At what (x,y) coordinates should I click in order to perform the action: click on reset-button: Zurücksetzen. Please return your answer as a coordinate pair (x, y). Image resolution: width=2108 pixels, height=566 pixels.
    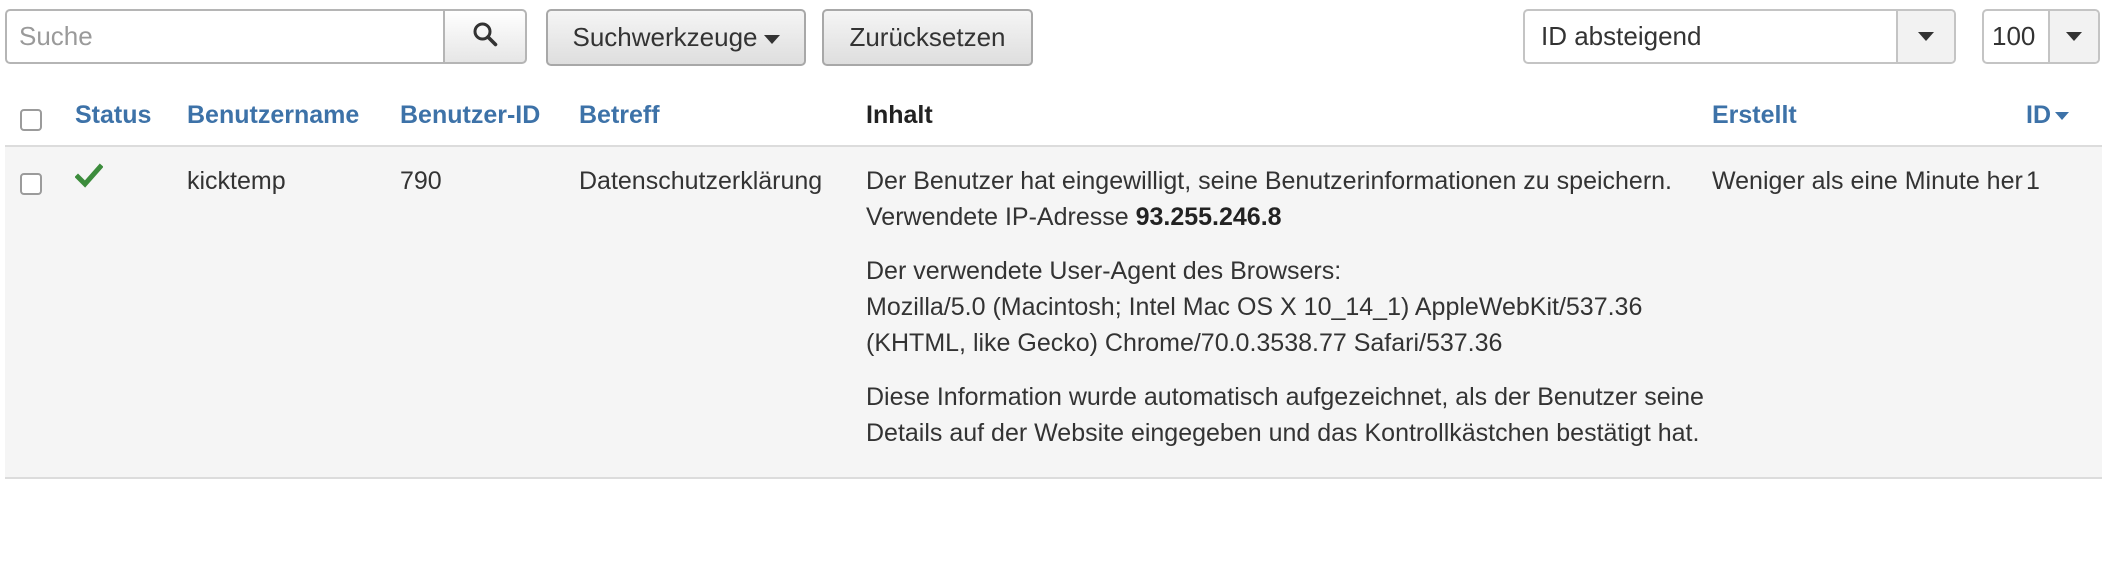
    Looking at the image, I should click on (927, 37).